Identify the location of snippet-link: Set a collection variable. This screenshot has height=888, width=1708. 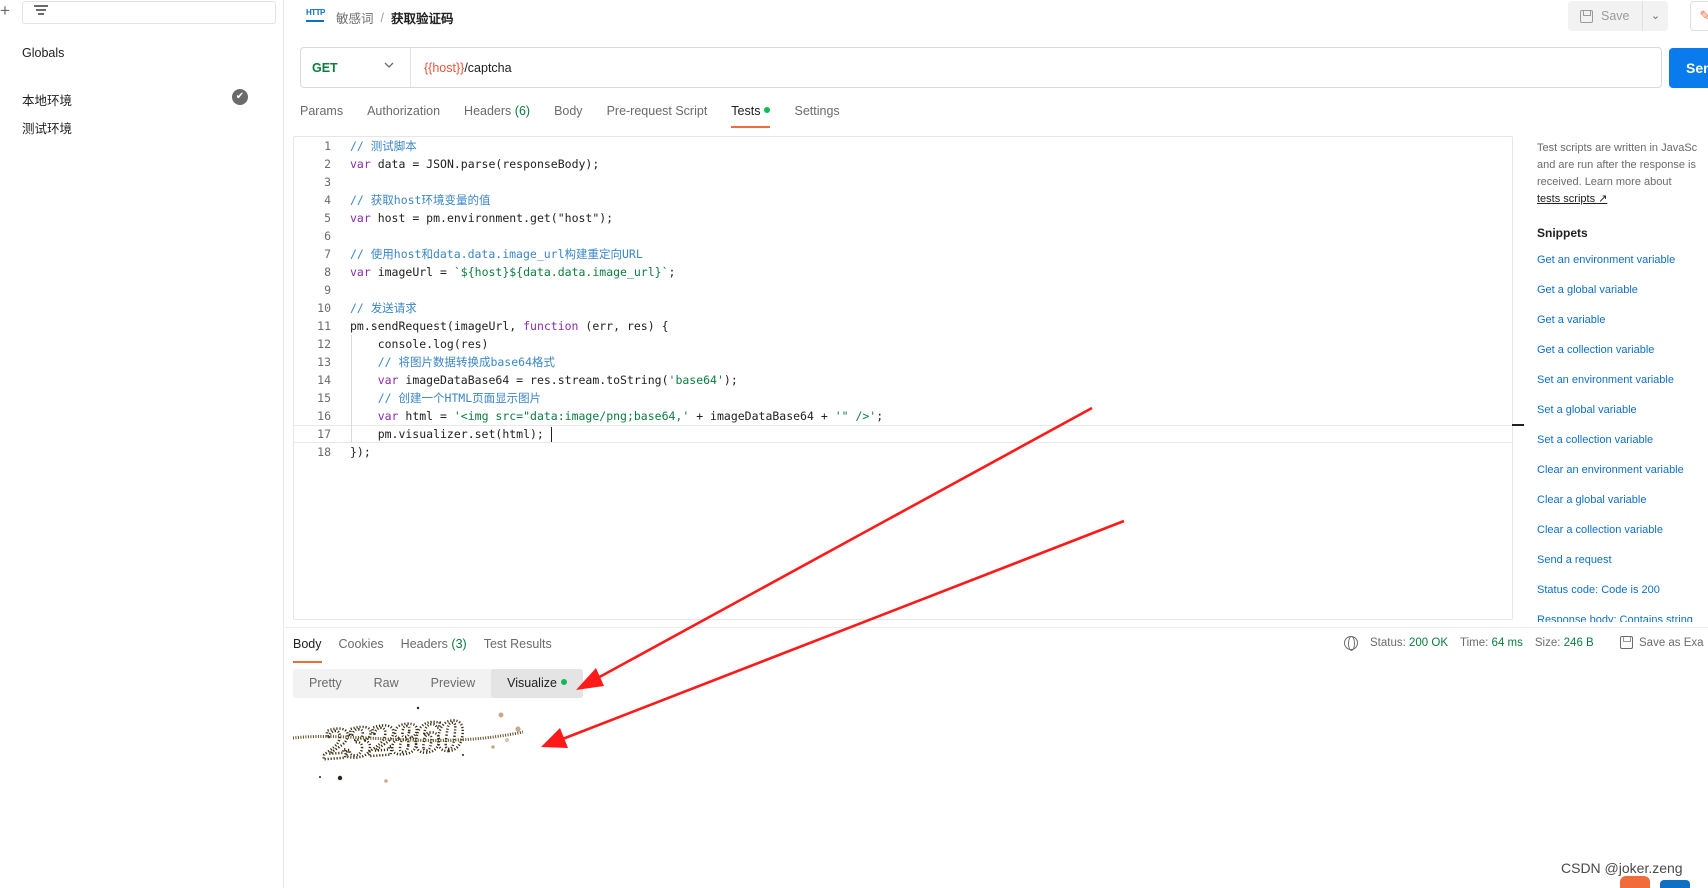
(1595, 440).